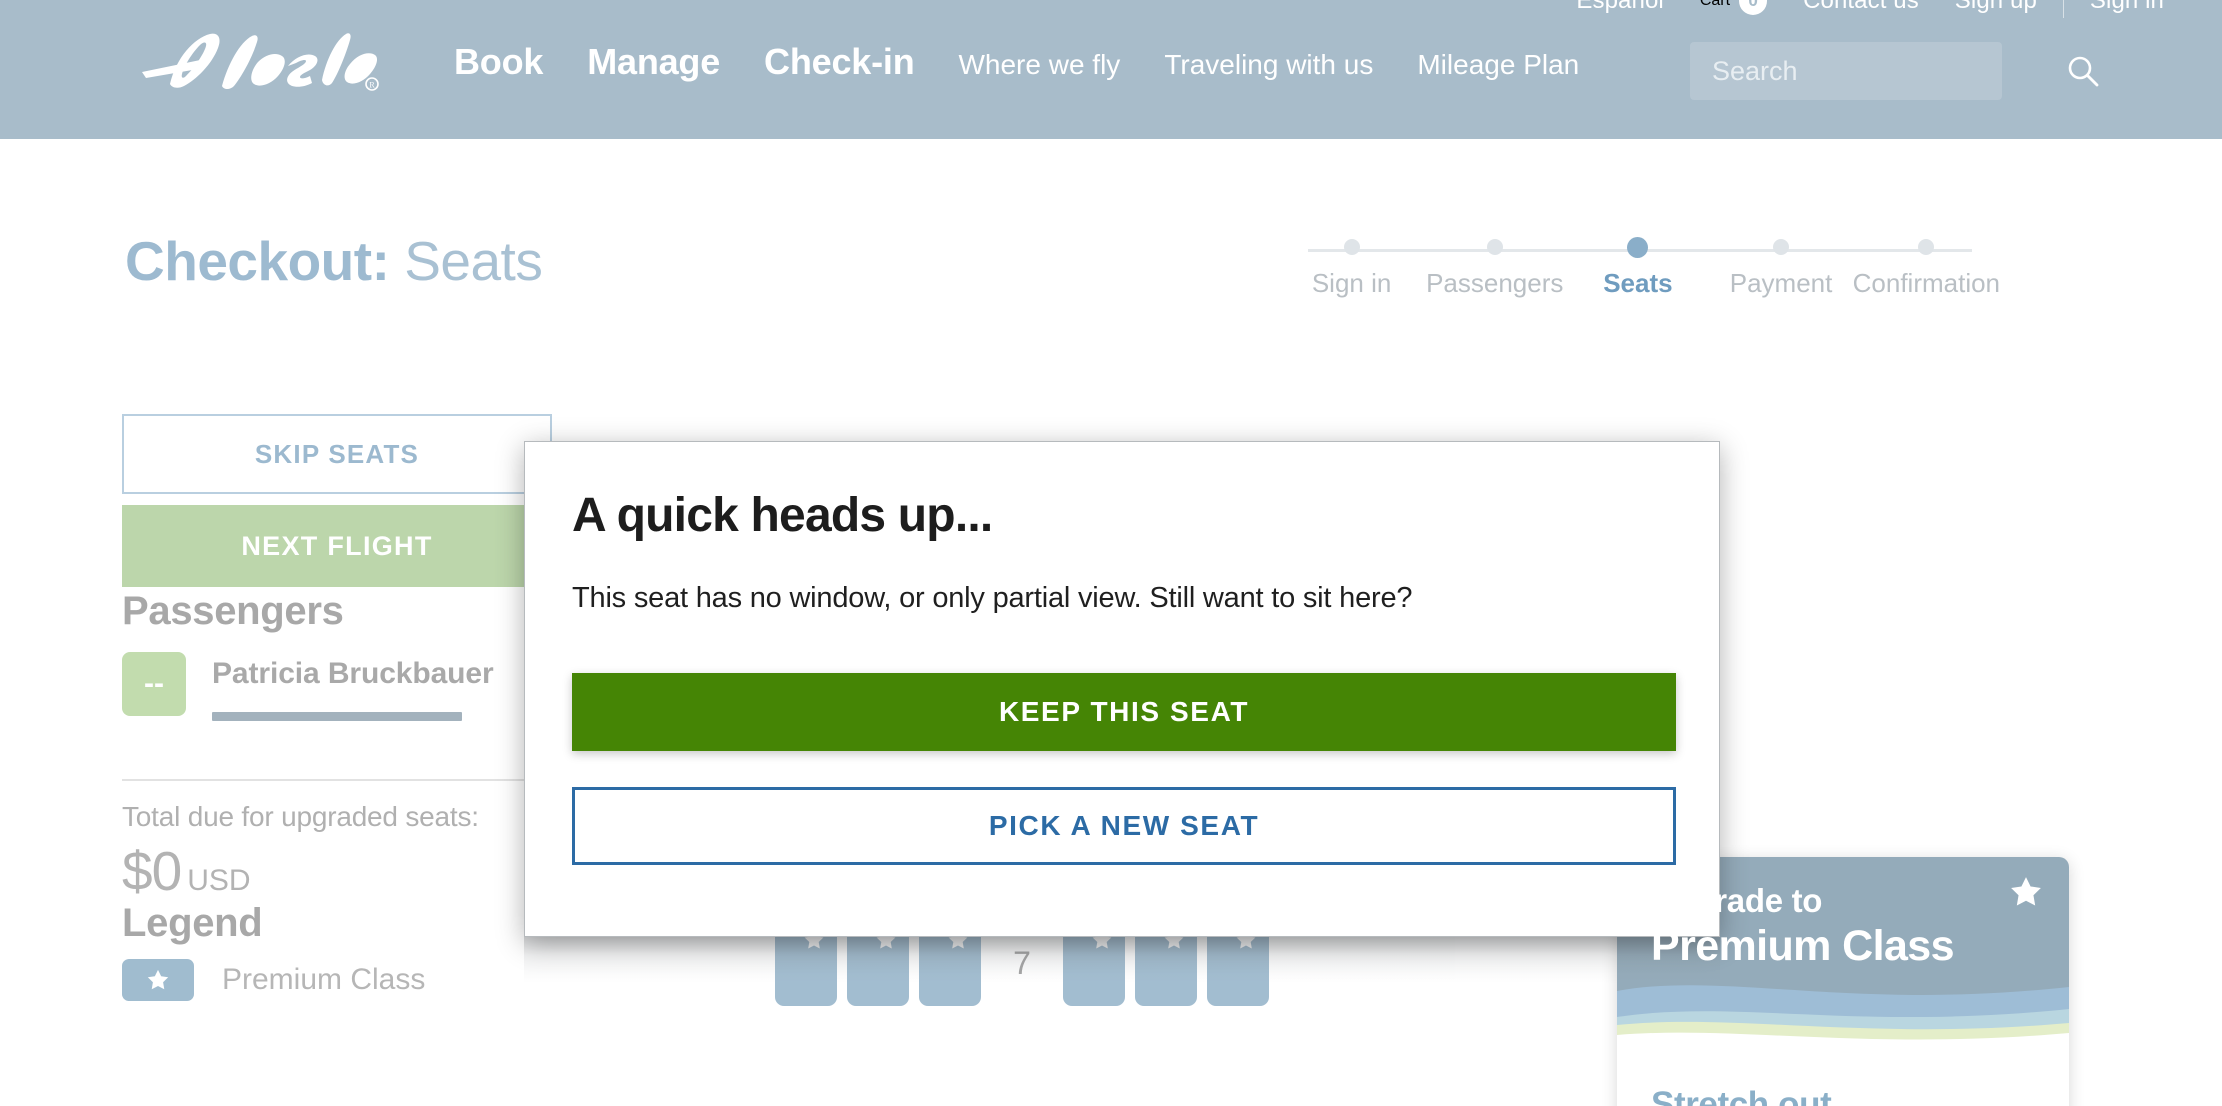 The height and width of the screenshot is (1106, 2222). I want to click on total-due-value: $0 USD, so click(186, 871).